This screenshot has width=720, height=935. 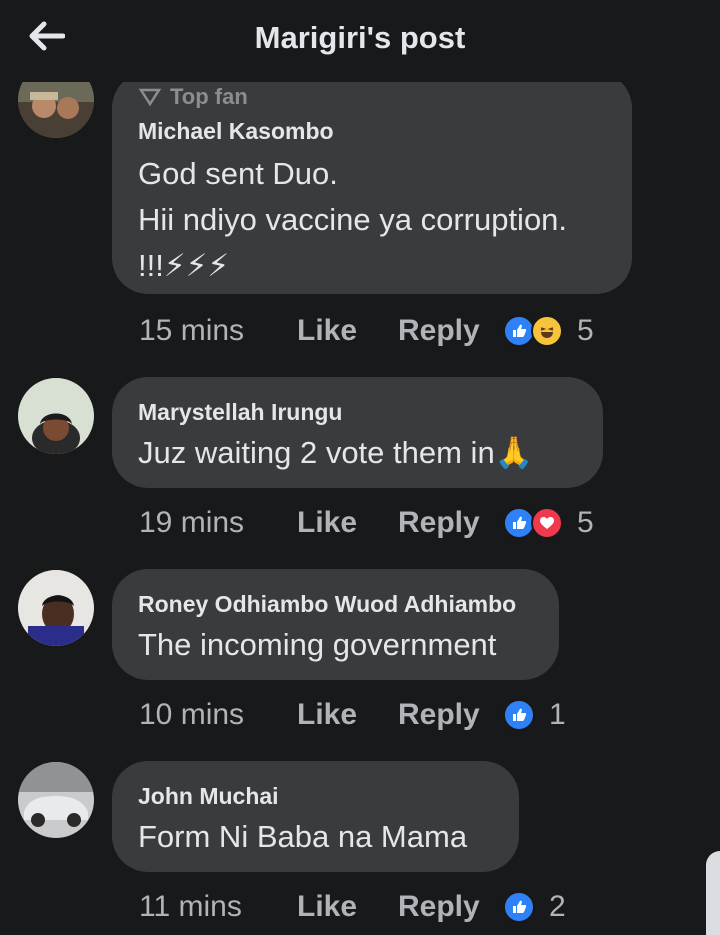 I want to click on comment-bubble: John Muchai Form Ni Baba na Mama, so click(x=315, y=816).